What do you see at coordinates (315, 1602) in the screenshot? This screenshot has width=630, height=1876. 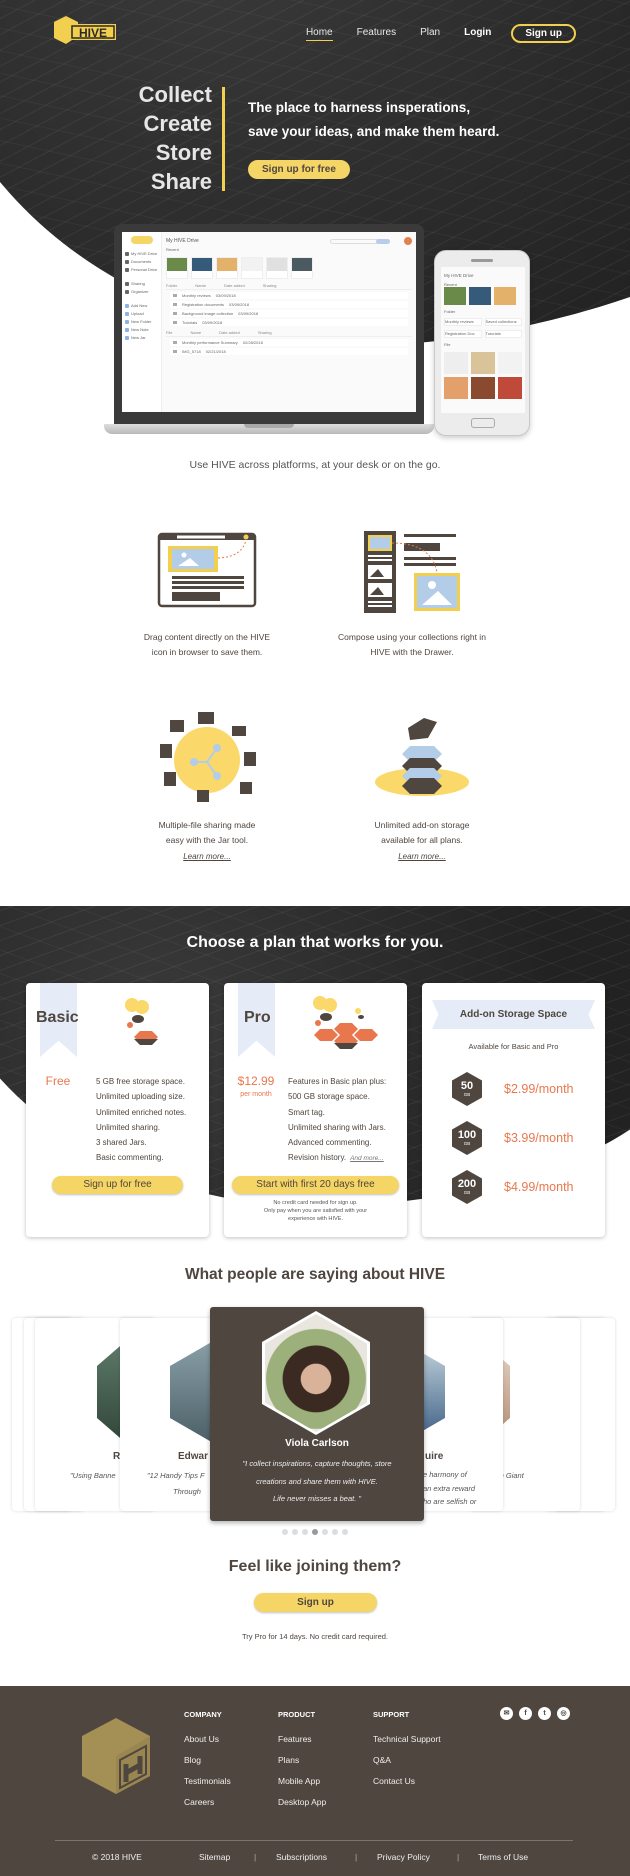 I see `join-signup-button: Sign up` at bounding box center [315, 1602].